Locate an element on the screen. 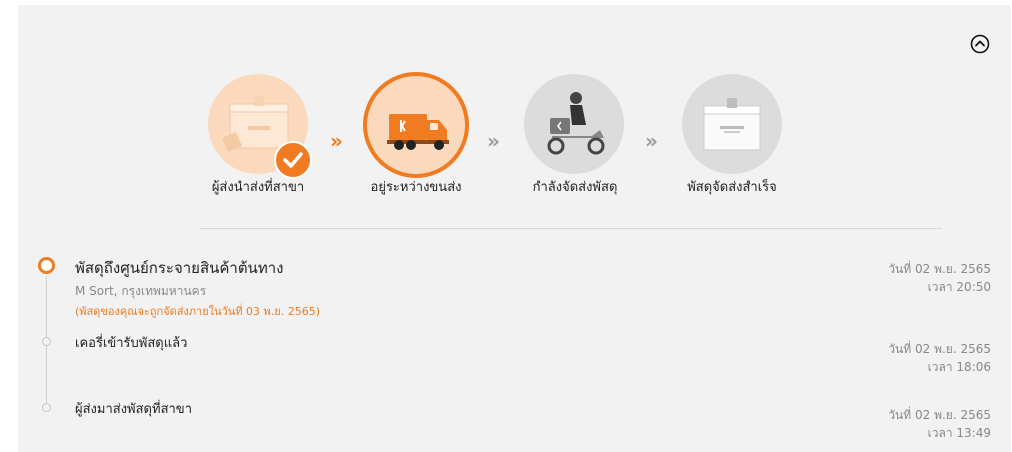  step-in-transit is located at coordinates (416, 125).